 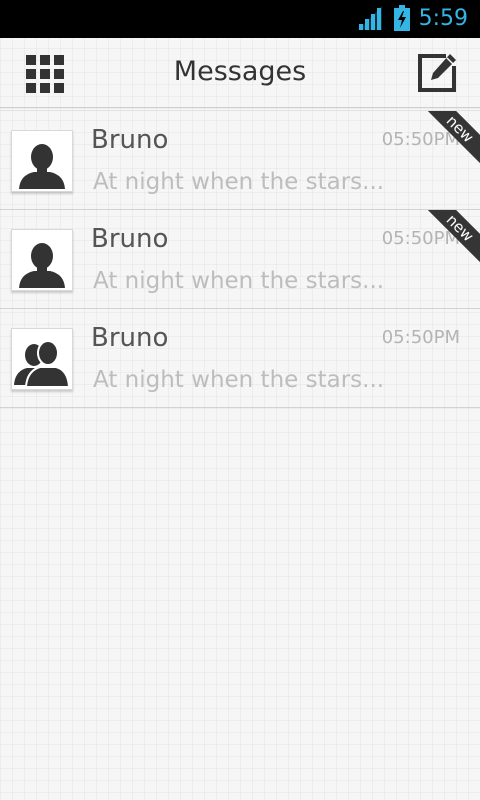 What do you see at coordinates (370, 18) in the screenshot?
I see `signal-icon` at bounding box center [370, 18].